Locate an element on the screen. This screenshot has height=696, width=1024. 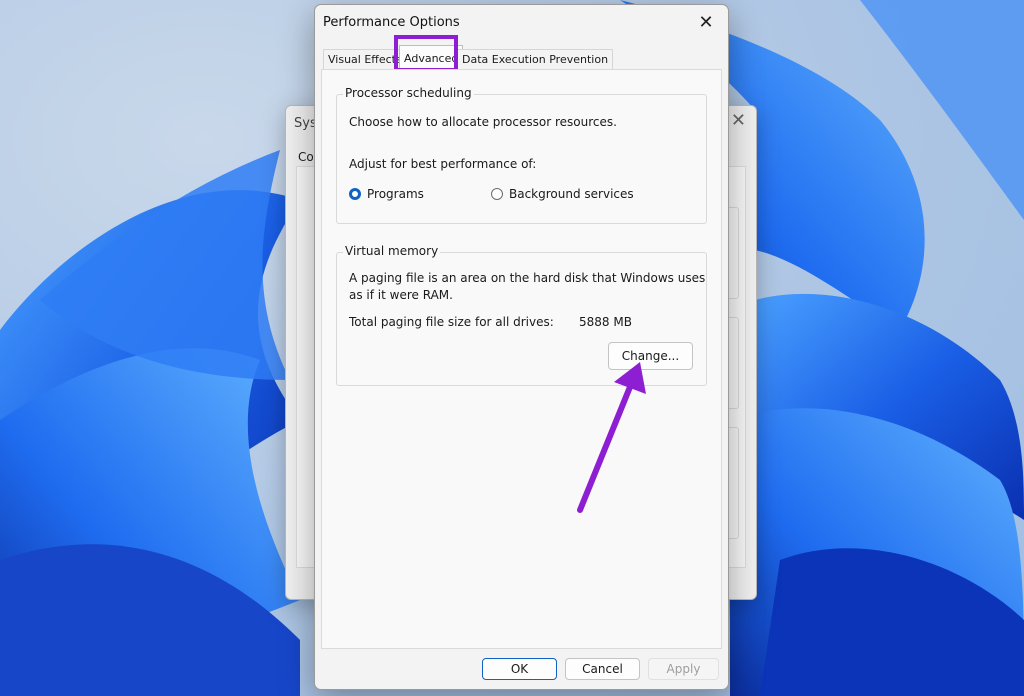
background-tab: Co is located at coordinates (306, 157).